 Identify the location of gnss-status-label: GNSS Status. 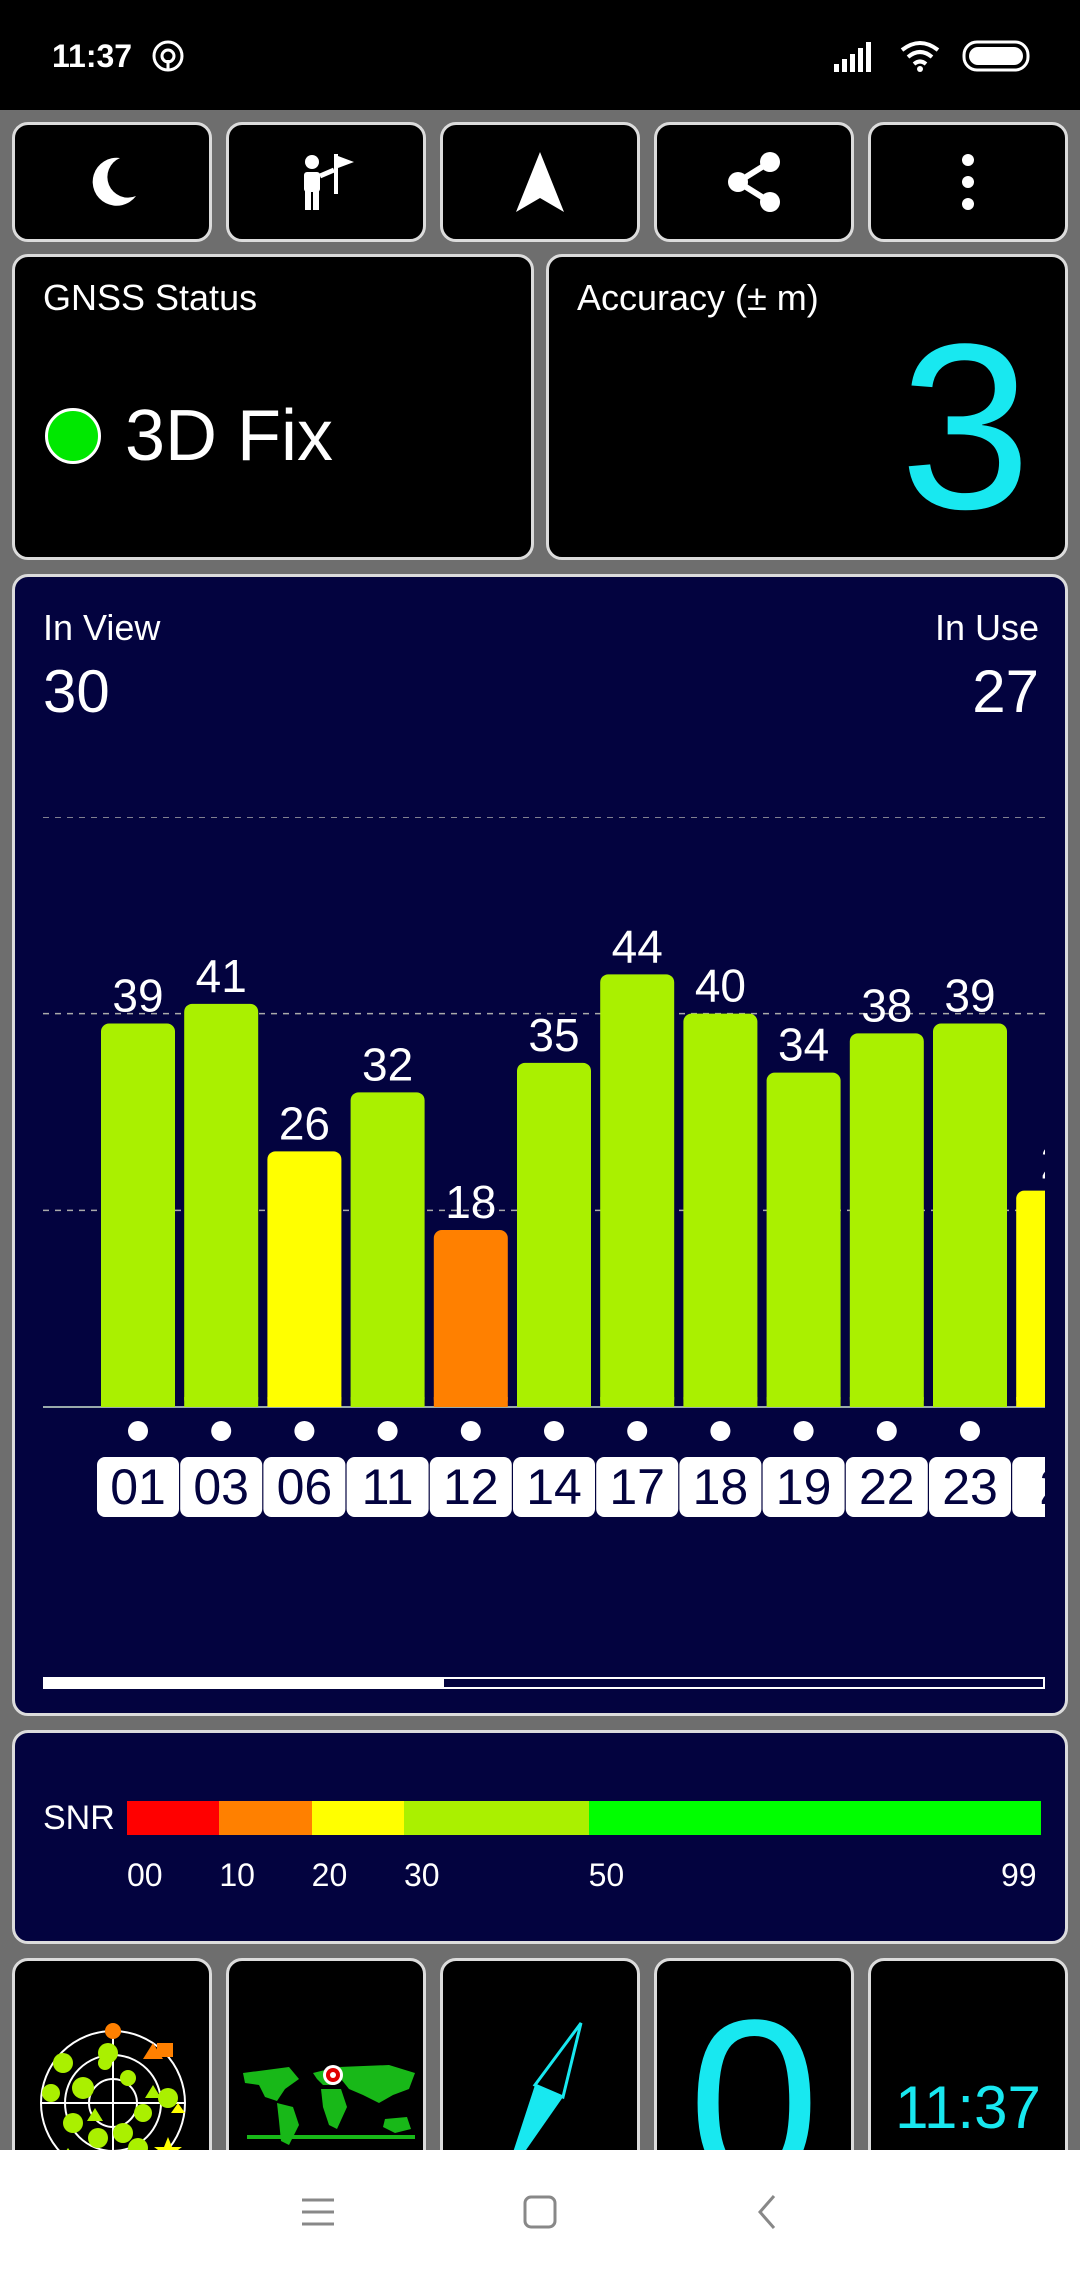
(150, 297).